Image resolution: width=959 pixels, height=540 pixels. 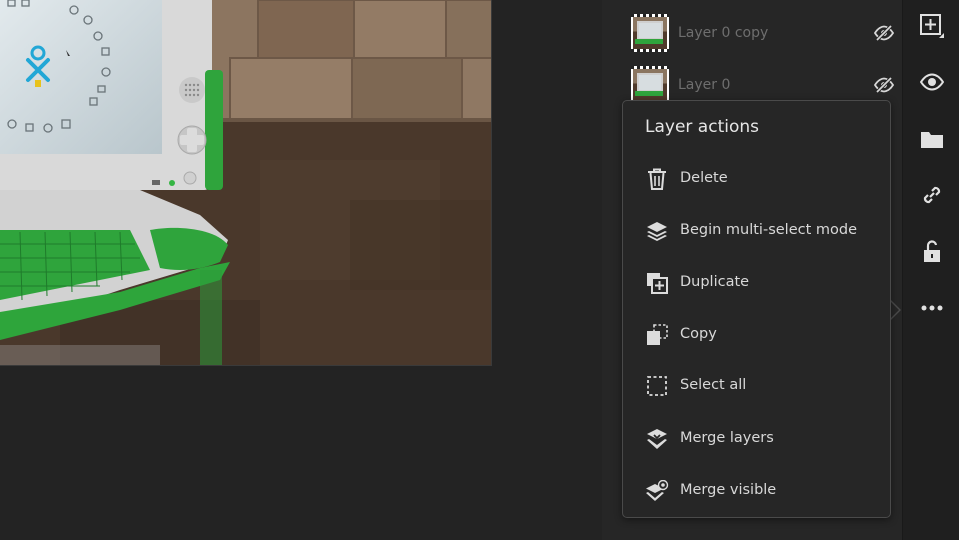 I want to click on duplicate-icon, so click(x=657, y=283).